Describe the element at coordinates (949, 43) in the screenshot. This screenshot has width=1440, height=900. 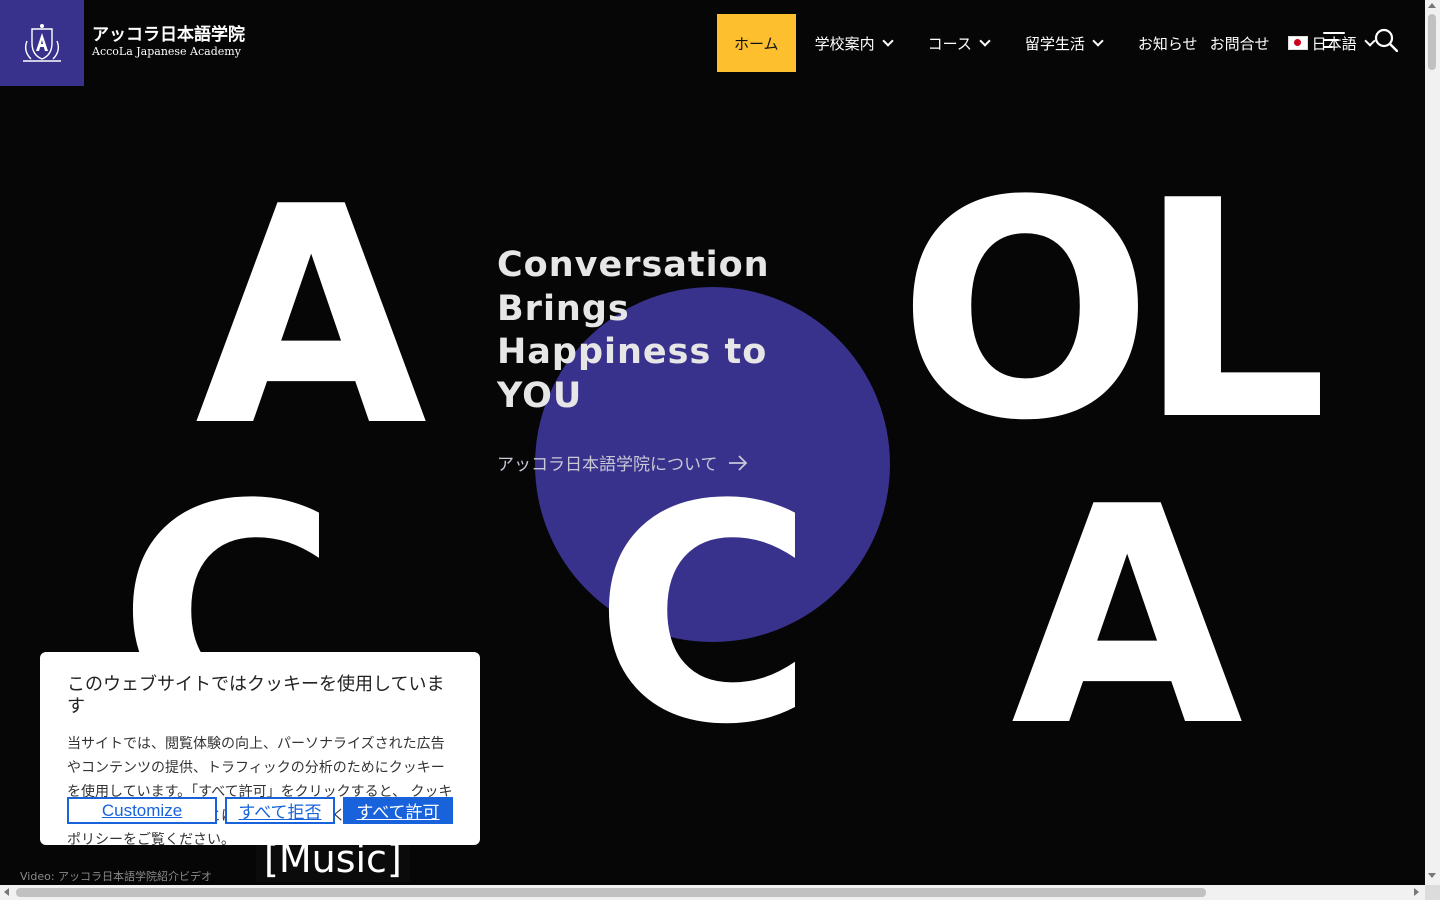
I see `nav-item-label: コース` at that location.